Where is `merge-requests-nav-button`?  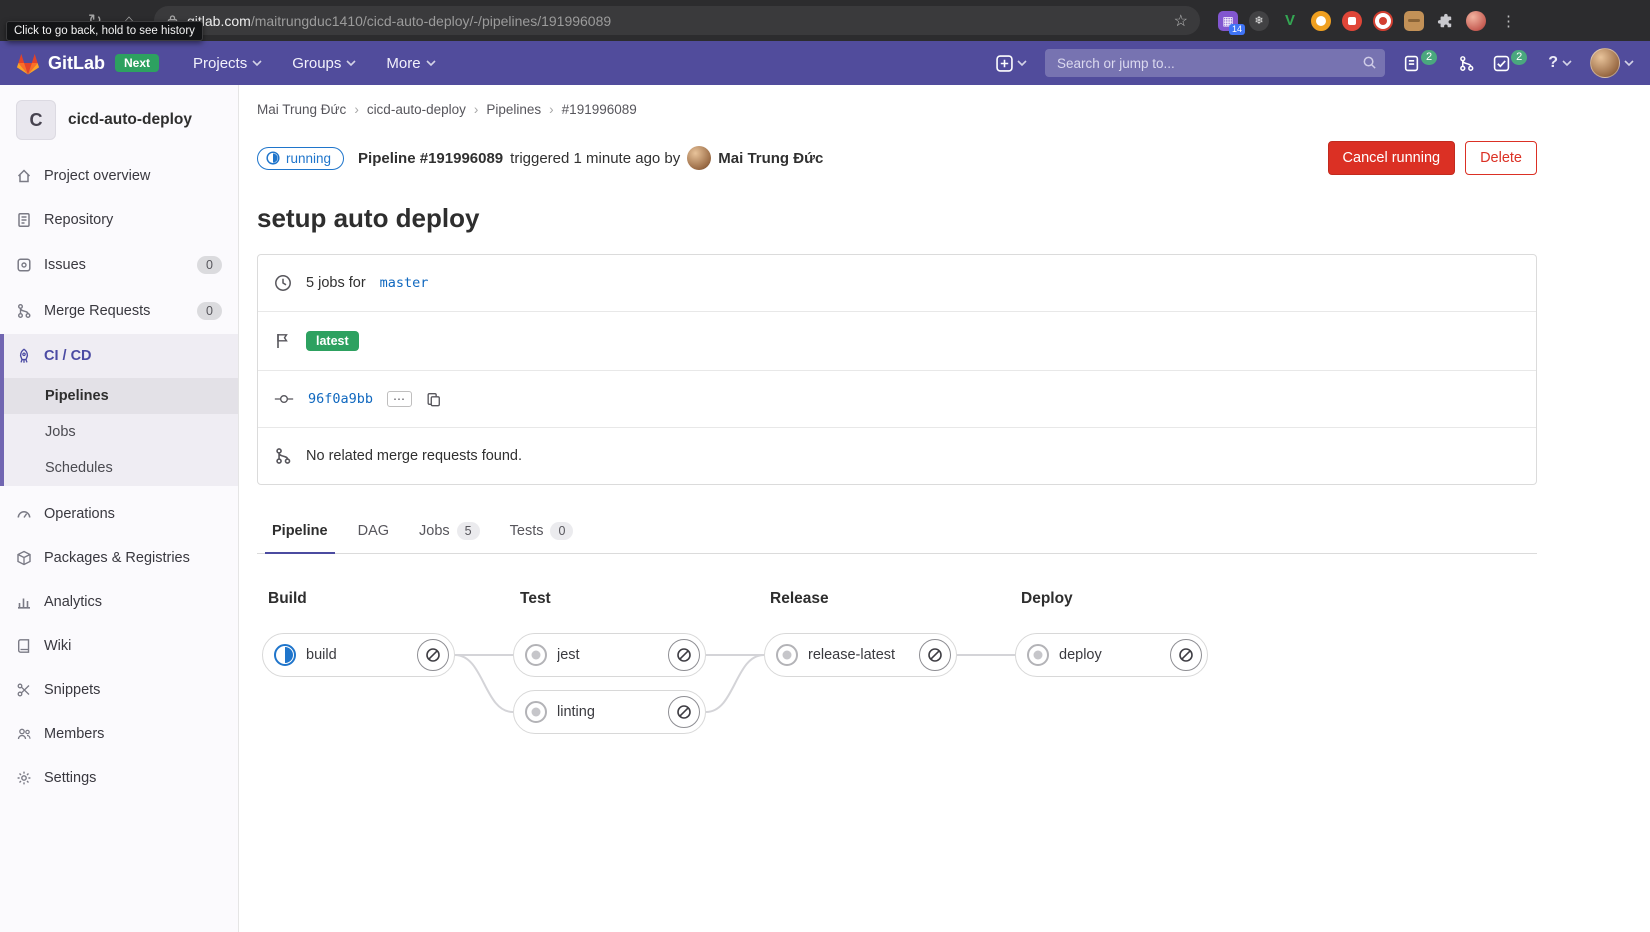 merge-requests-nav-button is located at coordinates (1466, 63).